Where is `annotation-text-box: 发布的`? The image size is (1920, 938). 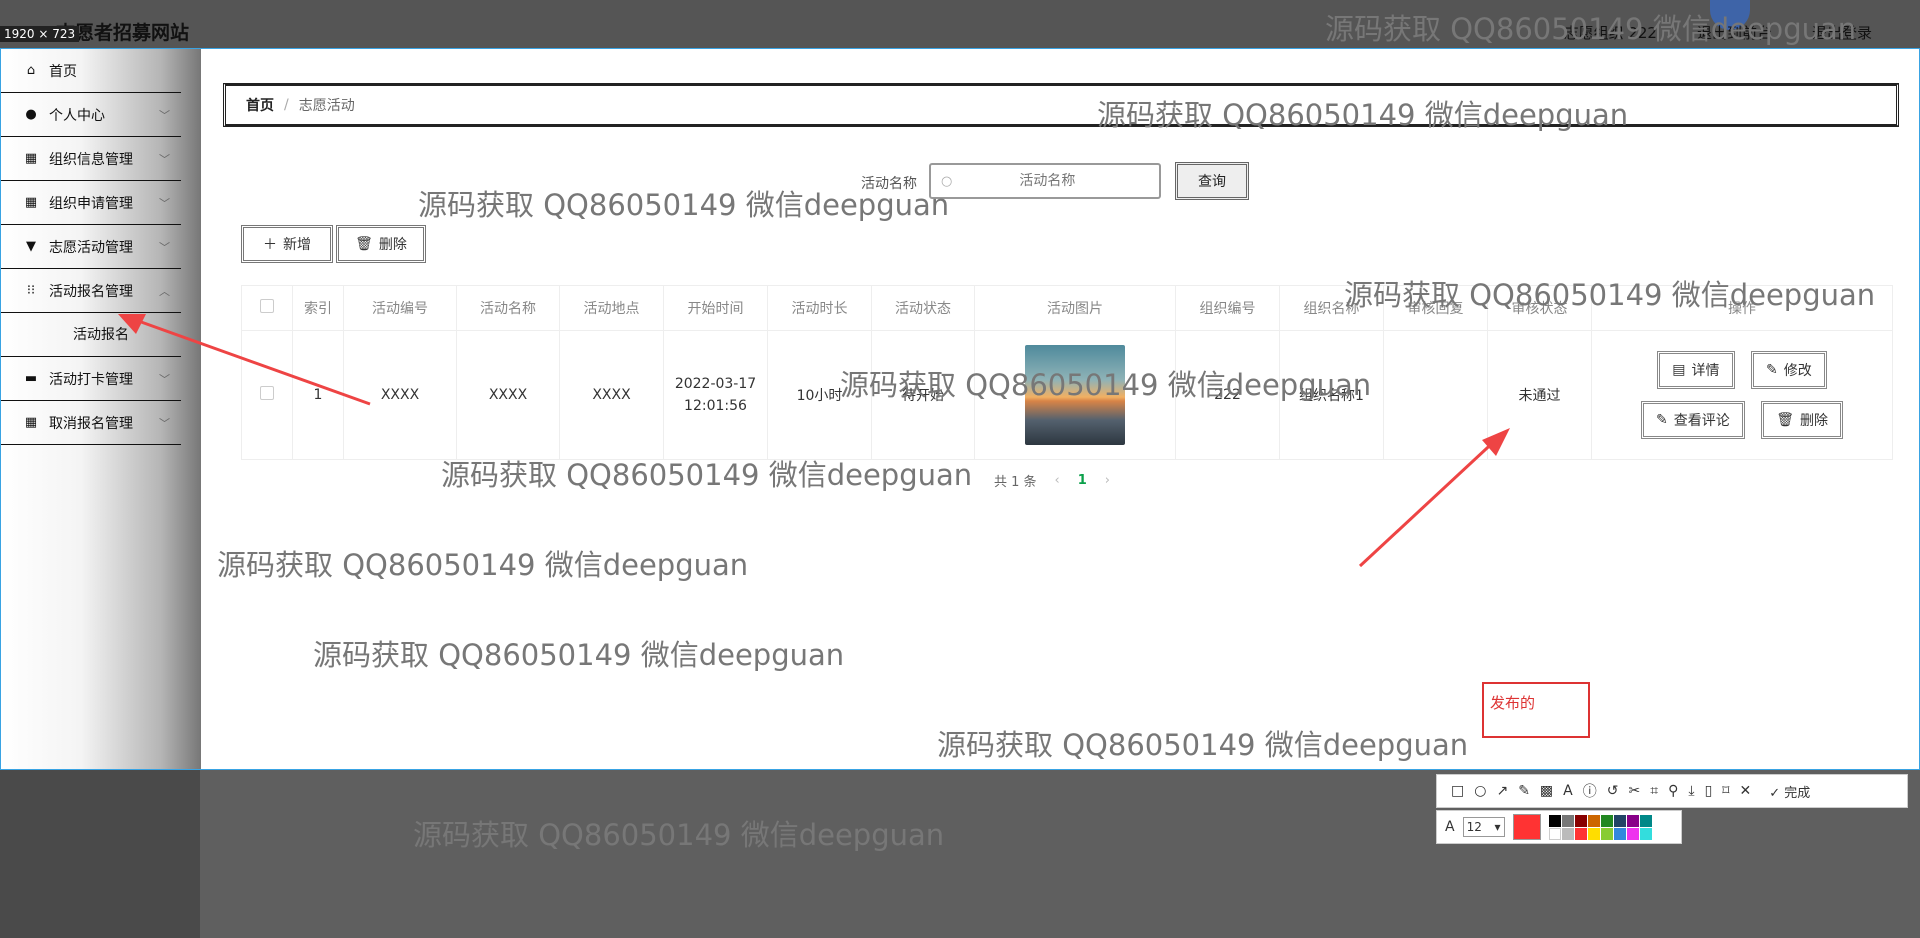 annotation-text-box: 发布的 is located at coordinates (1536, 710).